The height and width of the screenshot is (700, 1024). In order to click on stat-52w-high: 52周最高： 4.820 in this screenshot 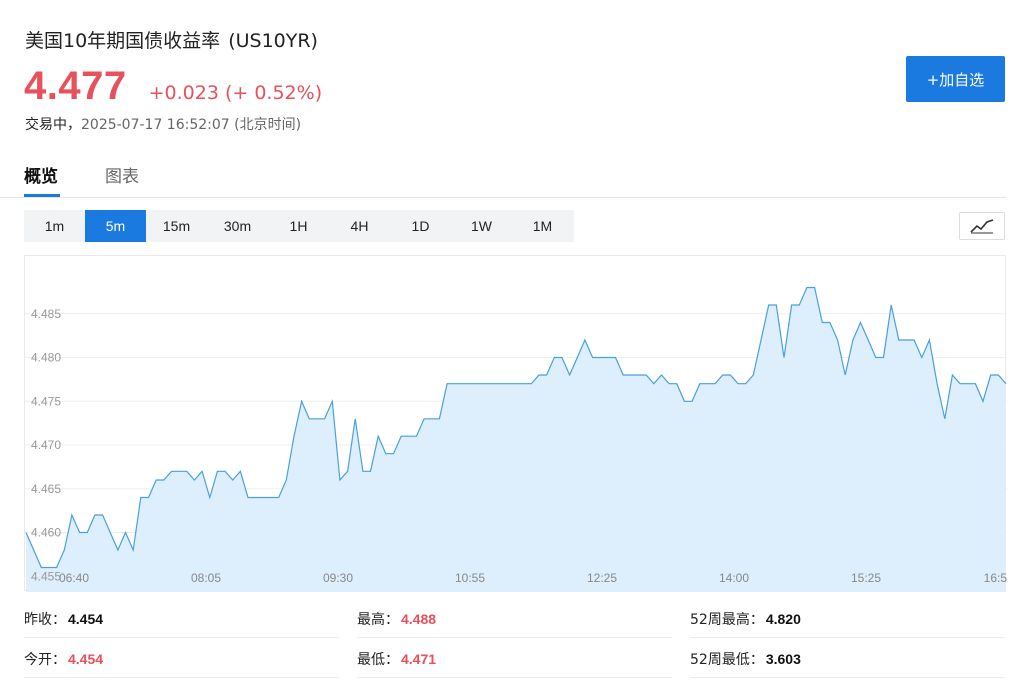, I will do `click(847, 619)`.